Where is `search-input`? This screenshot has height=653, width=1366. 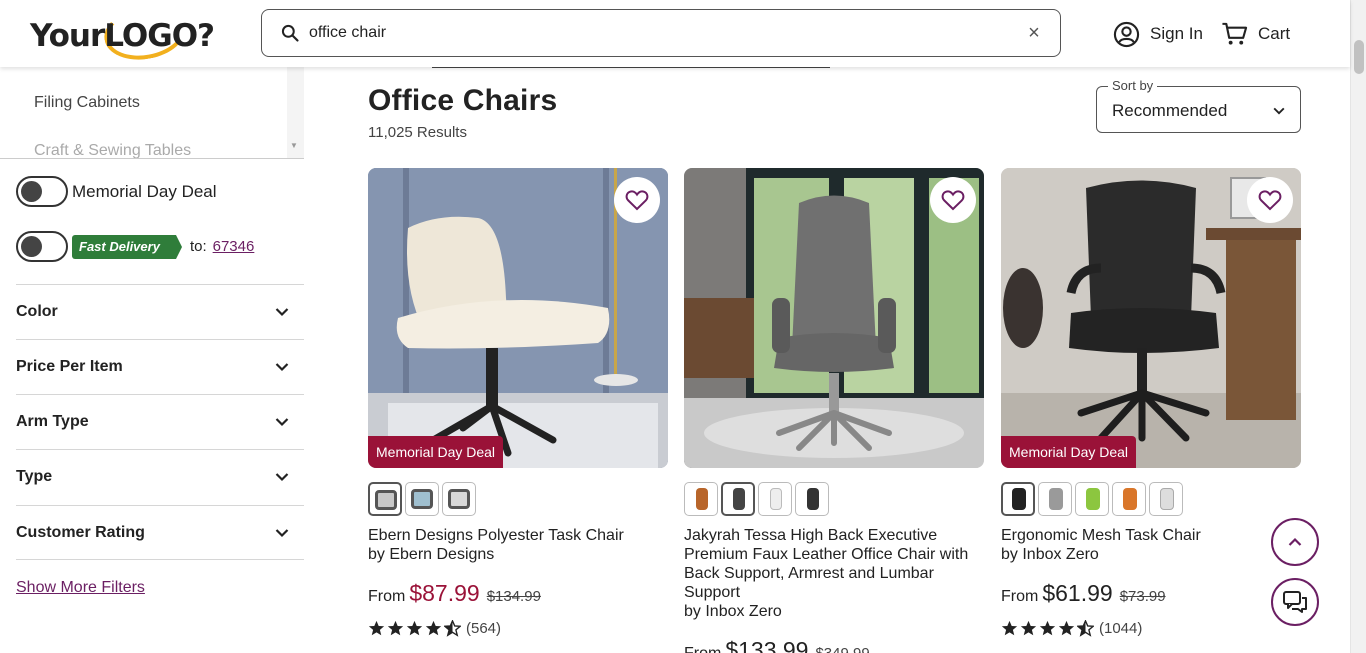
search-input is located at coordinates (659, 33).